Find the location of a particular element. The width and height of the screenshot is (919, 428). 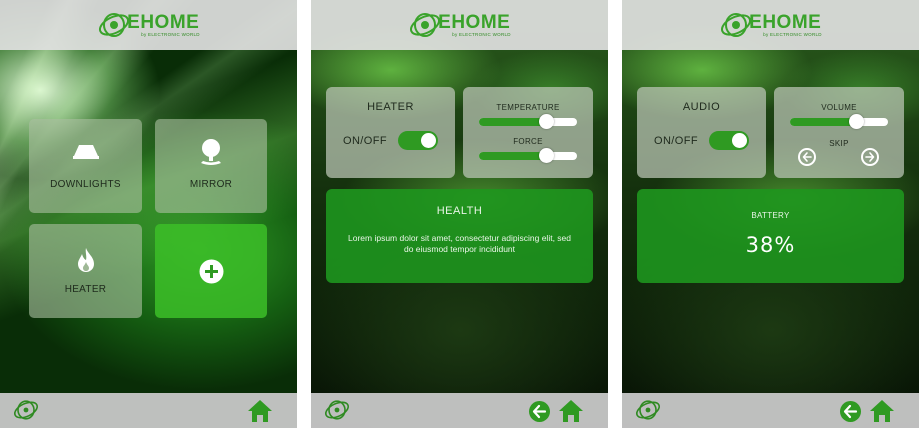

volume-slider is located at coordinates (839, 121).